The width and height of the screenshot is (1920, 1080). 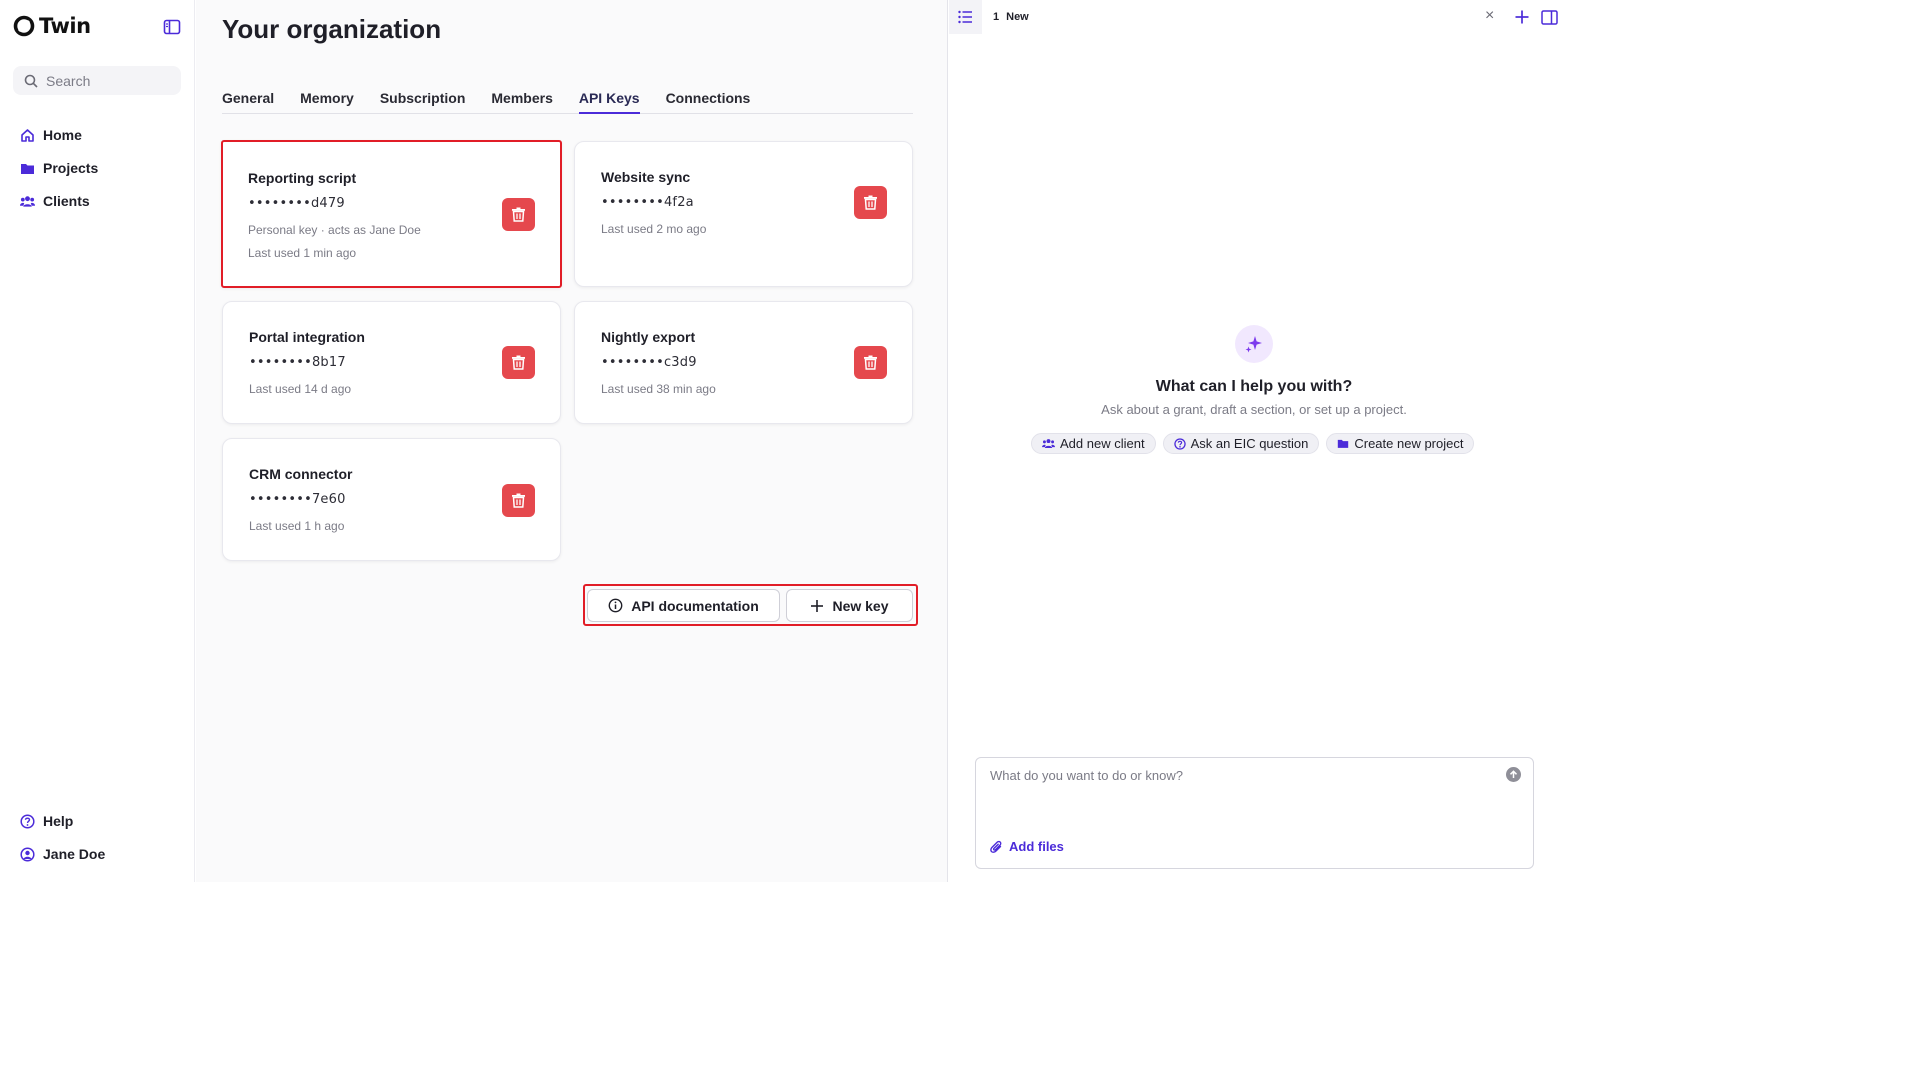 What do you see at coordinates (1254, 386) in the screenshot?
I see `assistant-heading: What can I help you with?` at bounding box center [1254, 386].